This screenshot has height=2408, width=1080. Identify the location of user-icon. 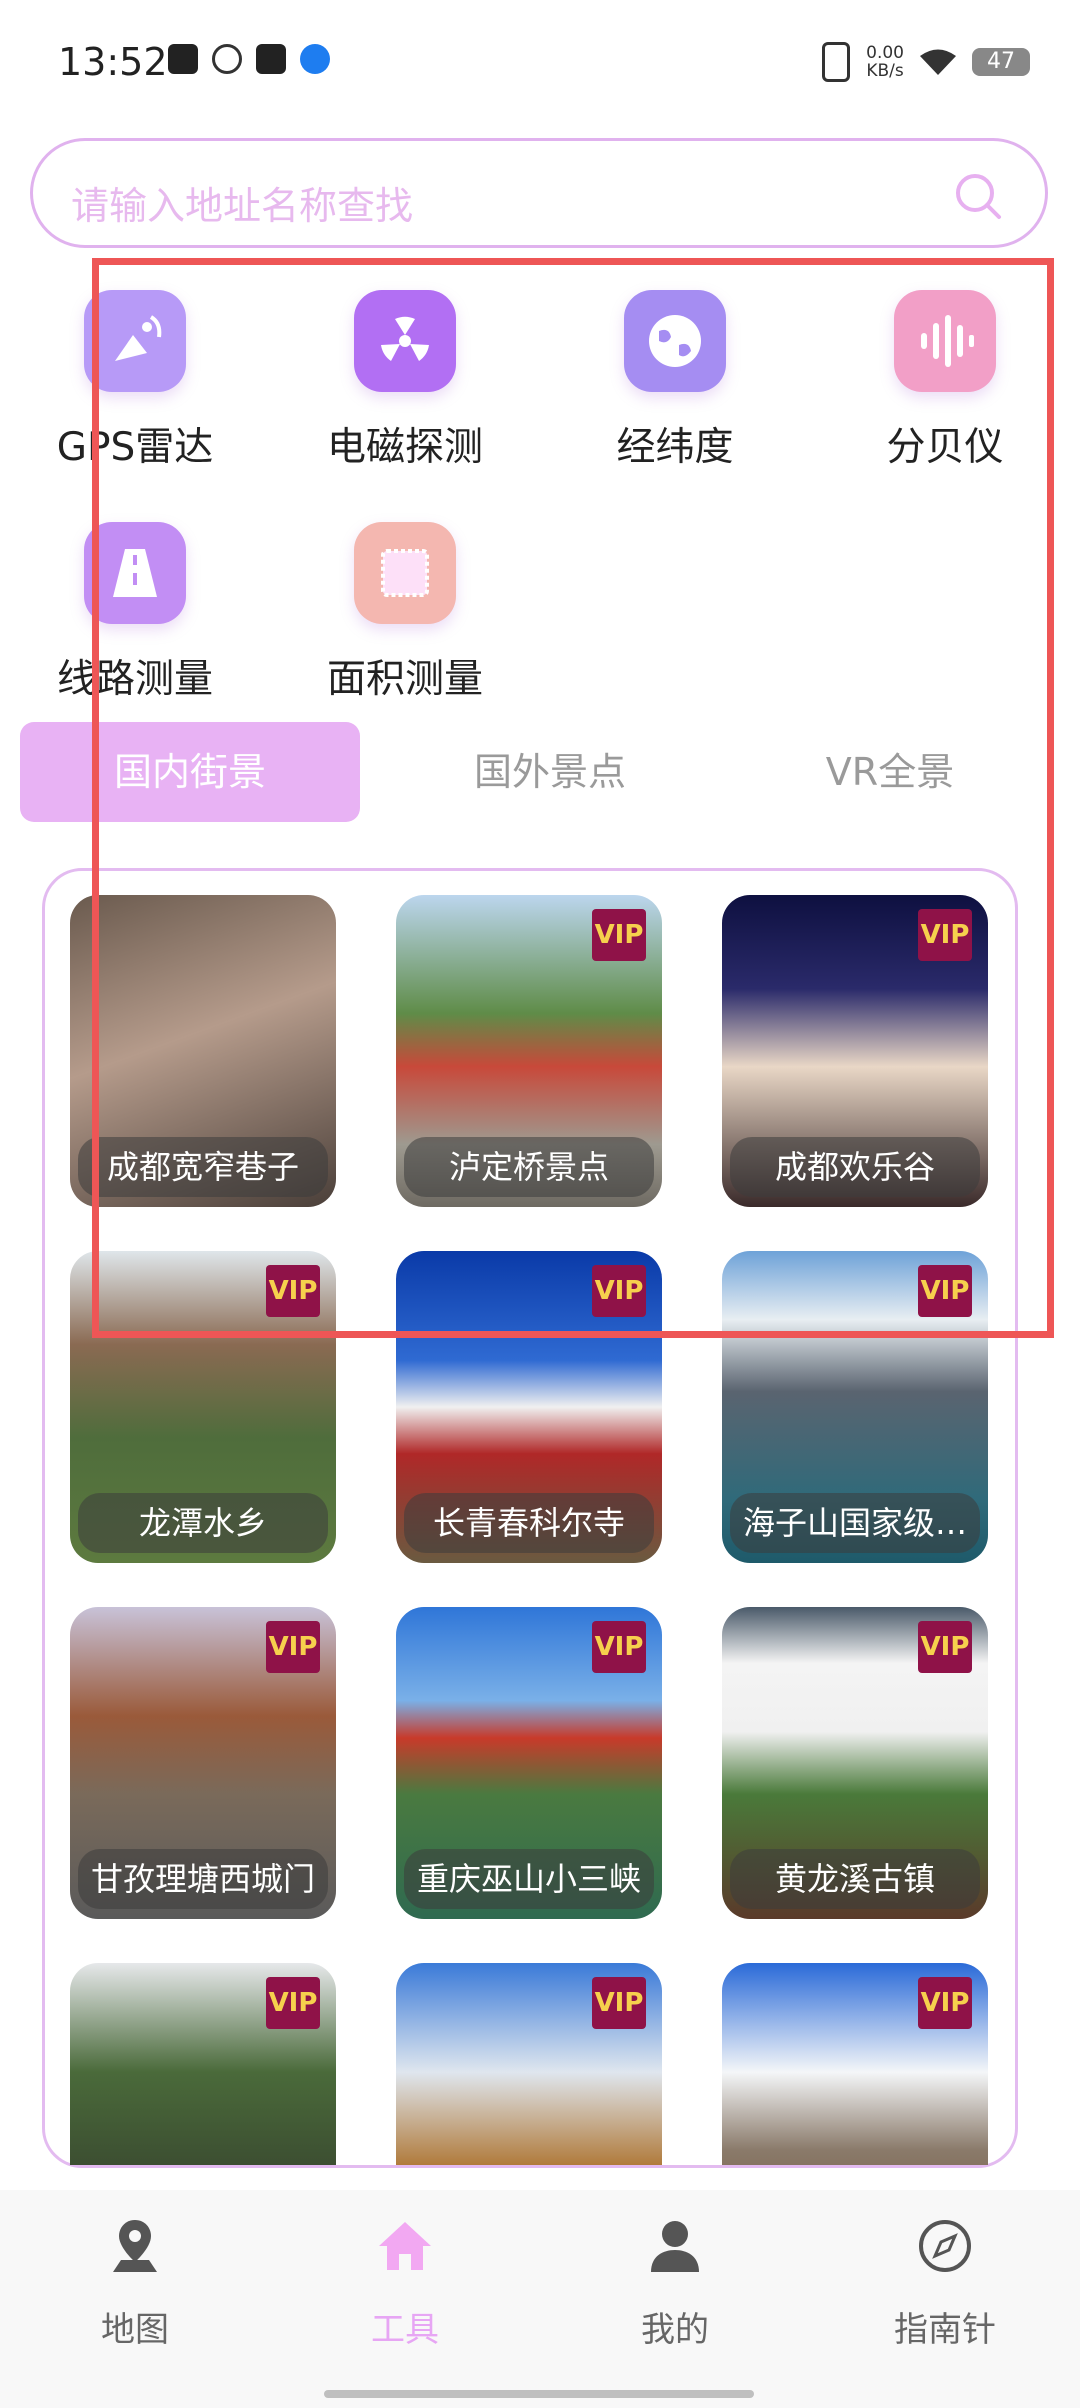
(675, 2246).